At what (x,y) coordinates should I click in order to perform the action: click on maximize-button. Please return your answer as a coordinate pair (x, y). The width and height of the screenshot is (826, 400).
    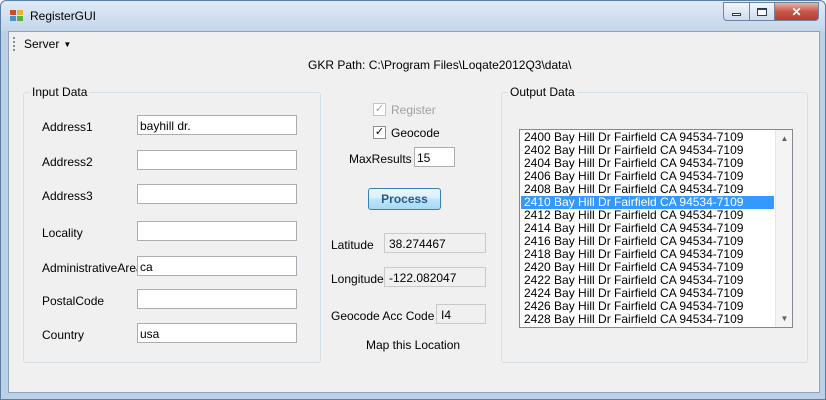
    Looking at the image, I should click on (762, 11).